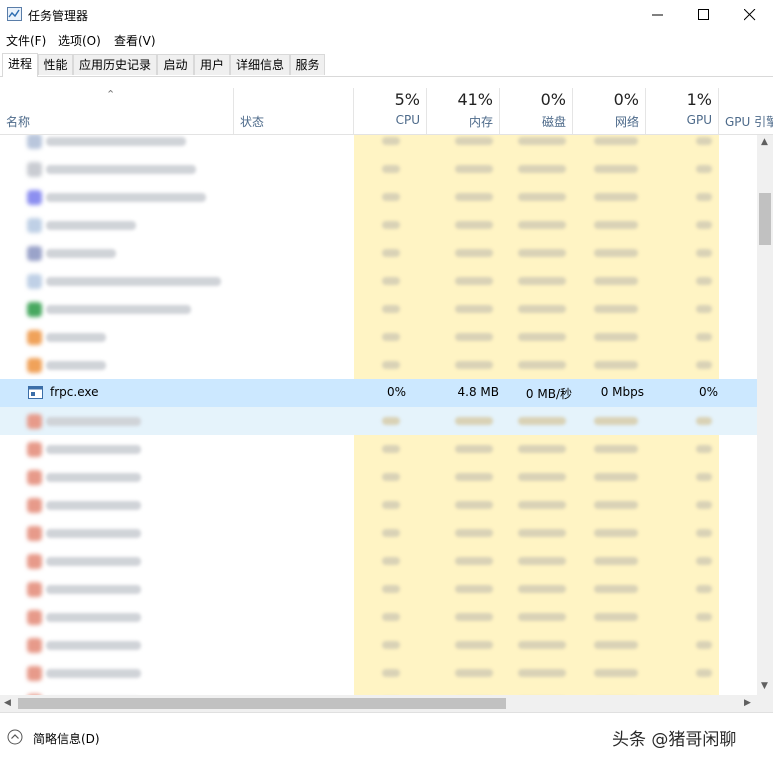 The image size is (773, 762). Describe the element at coordinates (66, 738) in the screenshot. I see `fewer-details-link: 简略信息(D)` at that location.